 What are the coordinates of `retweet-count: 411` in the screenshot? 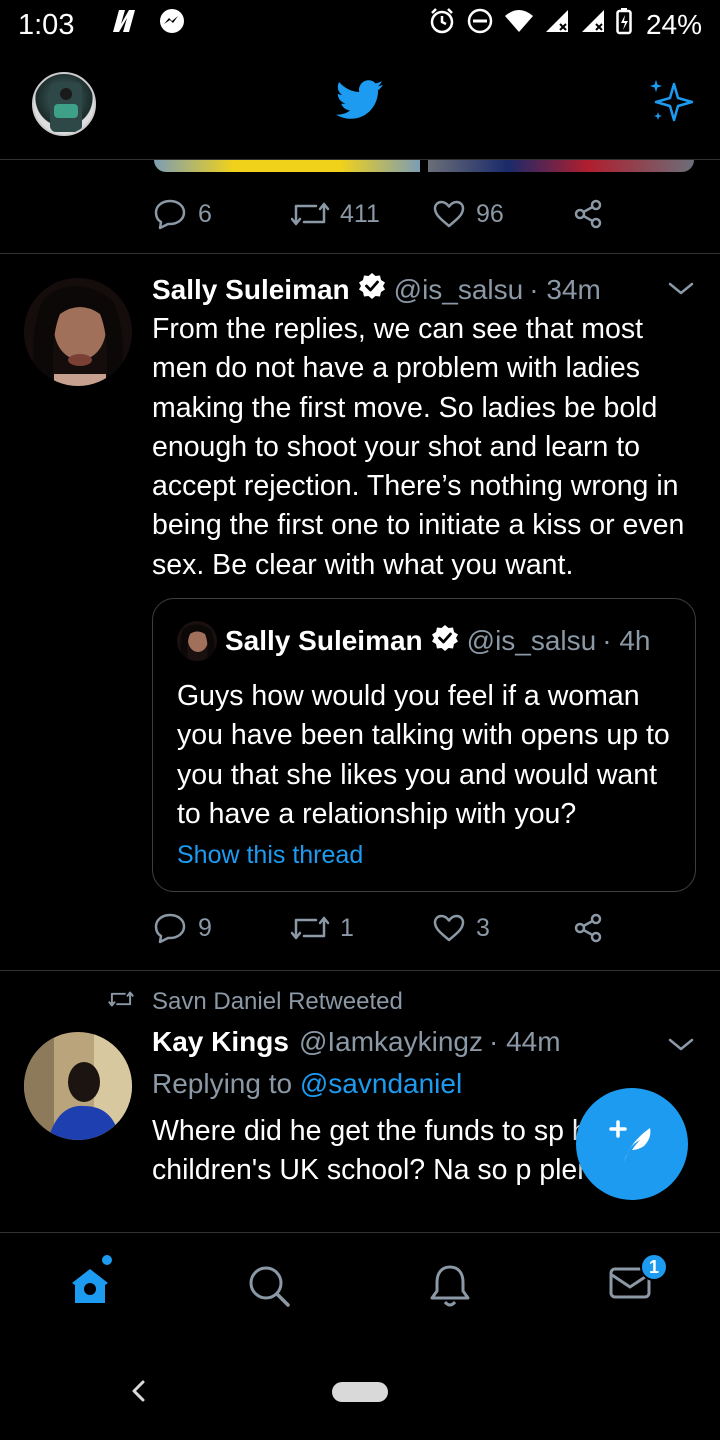 It's located at (360, 213).